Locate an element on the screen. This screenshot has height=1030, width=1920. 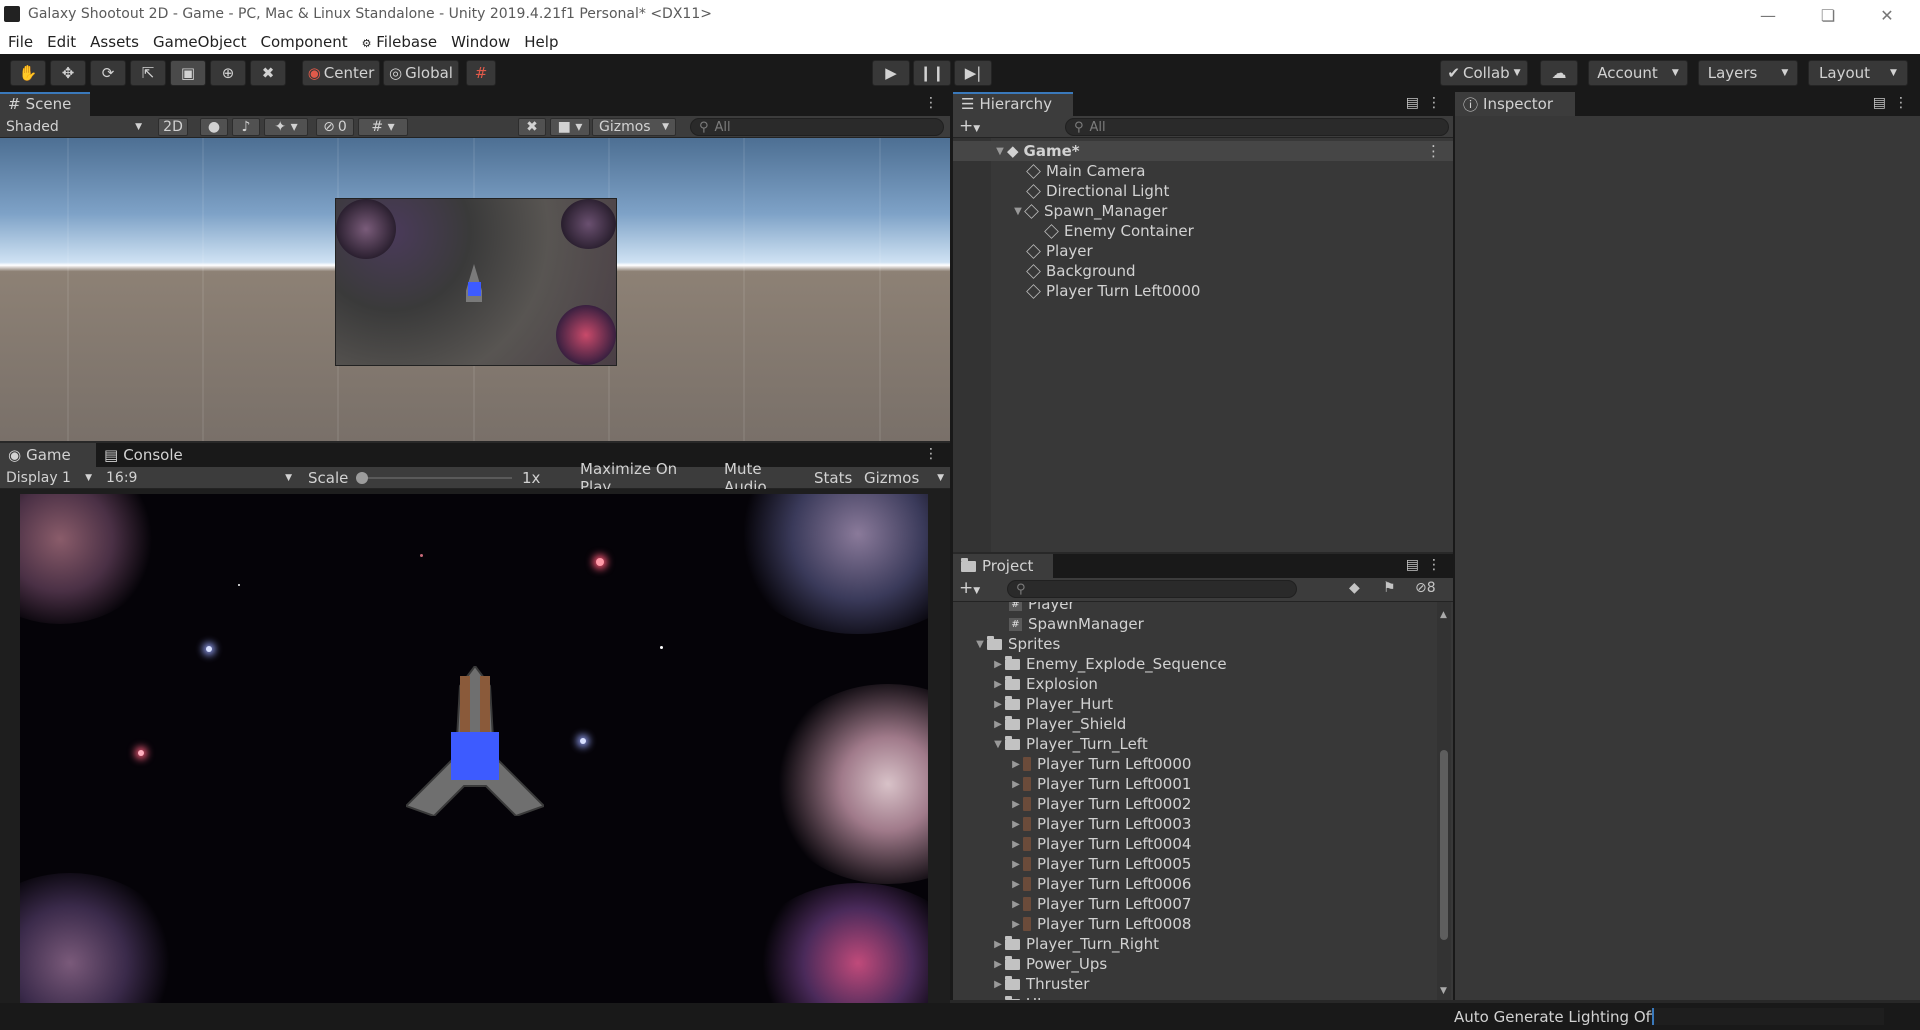
mute-audio-toggle: Mute Audio is located at coordinates (761, 478).